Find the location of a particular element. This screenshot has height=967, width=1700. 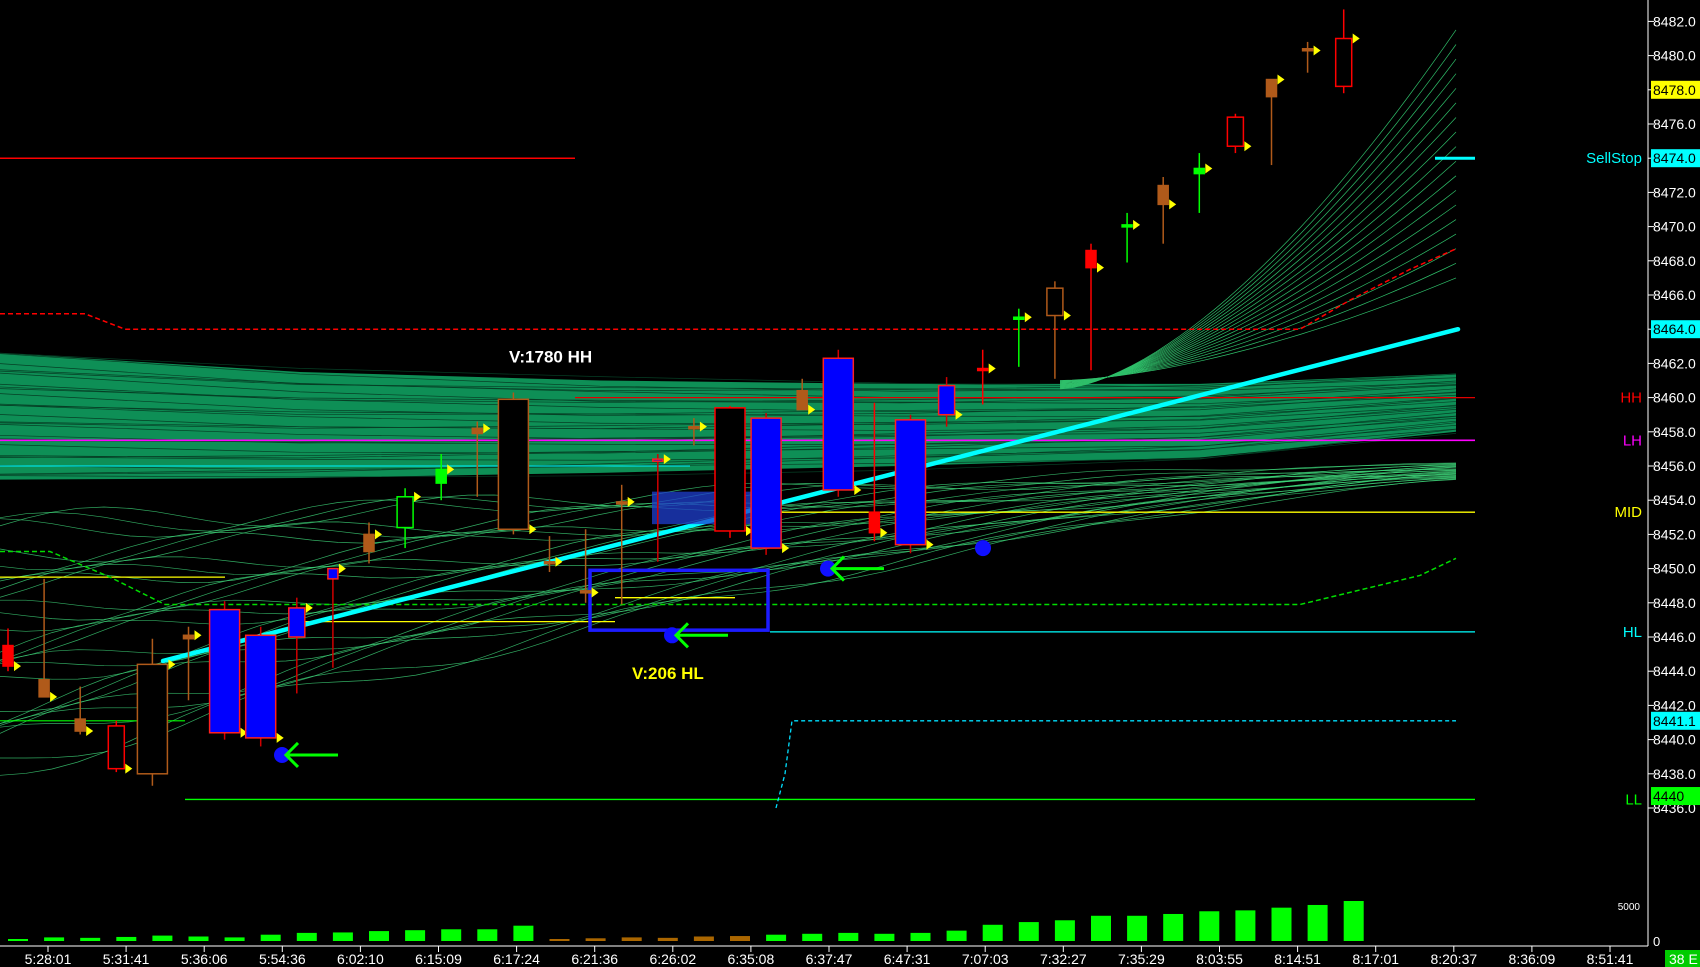

time-tick-label: 6:15:09 is located at coordinates (438, 959).